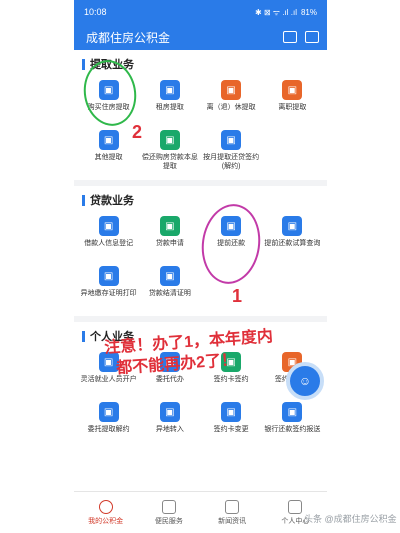 The height and width of the screenshot is (533, 400). I want to click on service-item-label: 离职提取, so click(292, 107).